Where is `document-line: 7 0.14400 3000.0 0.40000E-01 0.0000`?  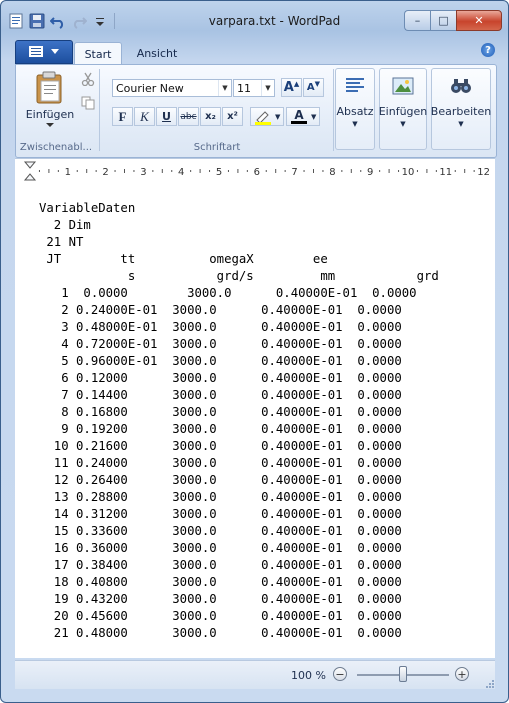
document-line: 7 0.14400 3000.0 0.40000E-01 0.0000 is located at coordinates (220, 395).